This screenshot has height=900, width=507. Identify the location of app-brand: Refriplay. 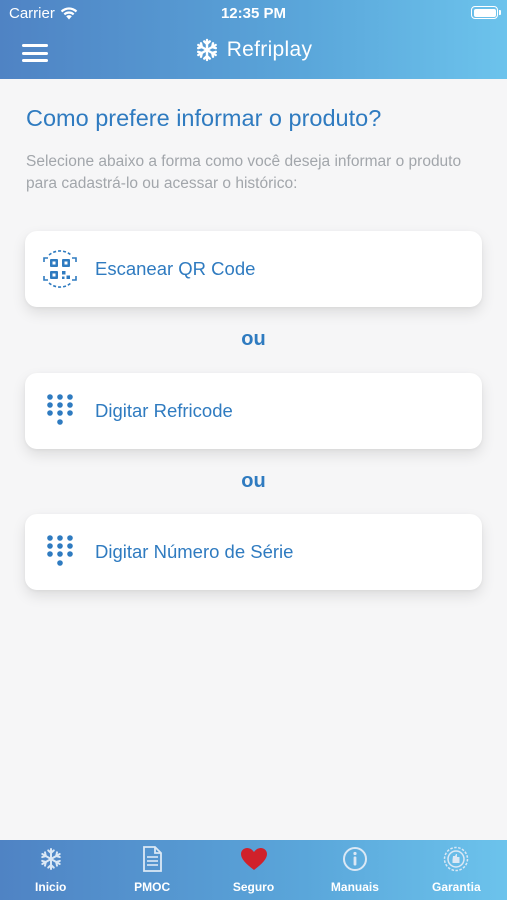
(253, 50).